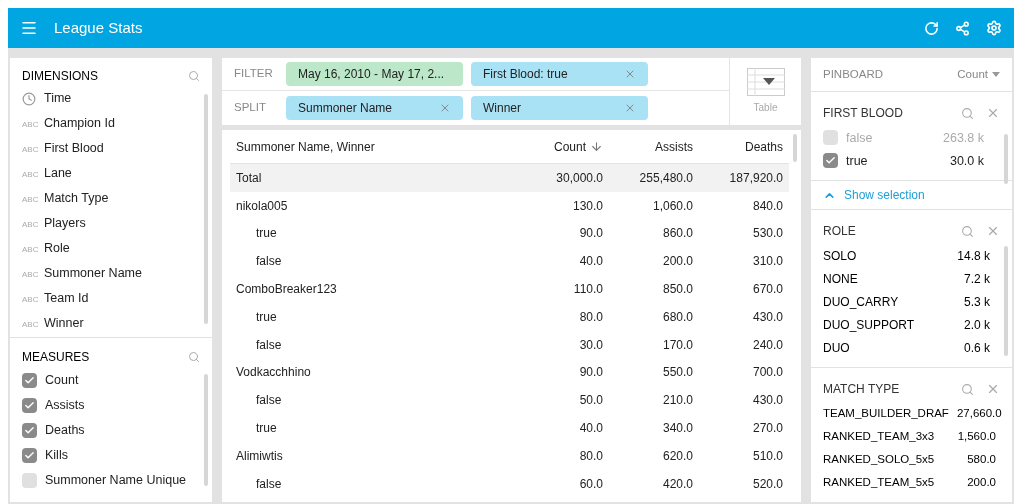 This screenshot has height=504, width=1014. Describe the element at coordinates (374, 107) in the screenshot. I see `shelf-pill: Summoner Name` at that location.